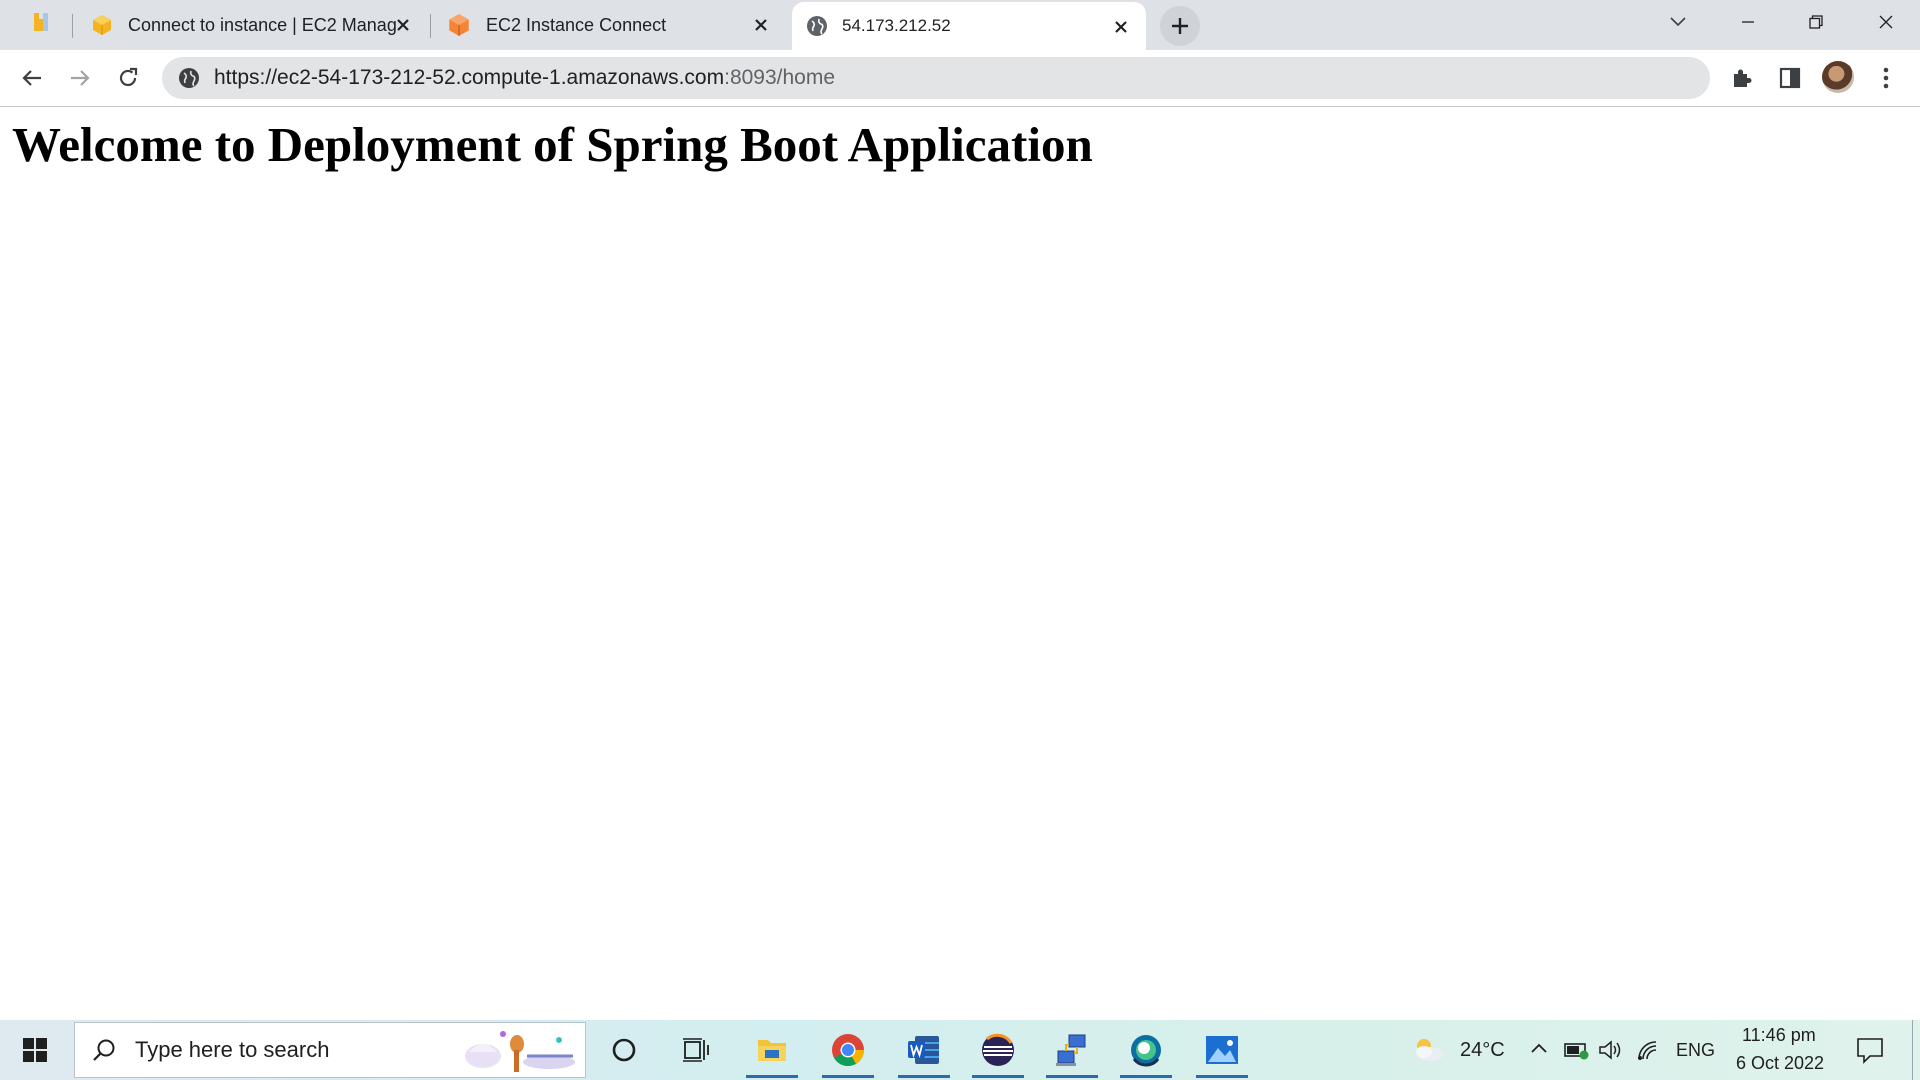  I want to click on globe-icon, so click(817, 26).